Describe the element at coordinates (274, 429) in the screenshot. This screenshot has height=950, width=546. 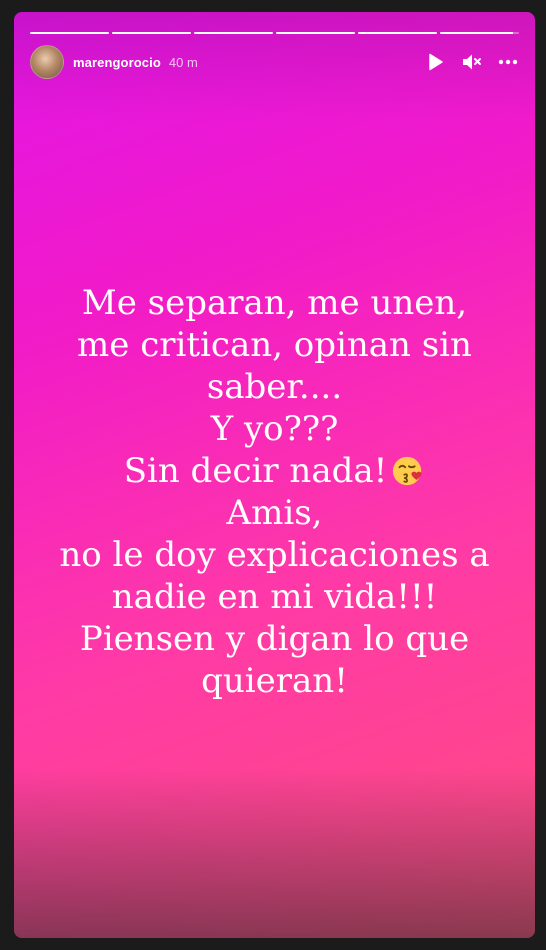
I see `story-text-line: Y yo???` at that location.